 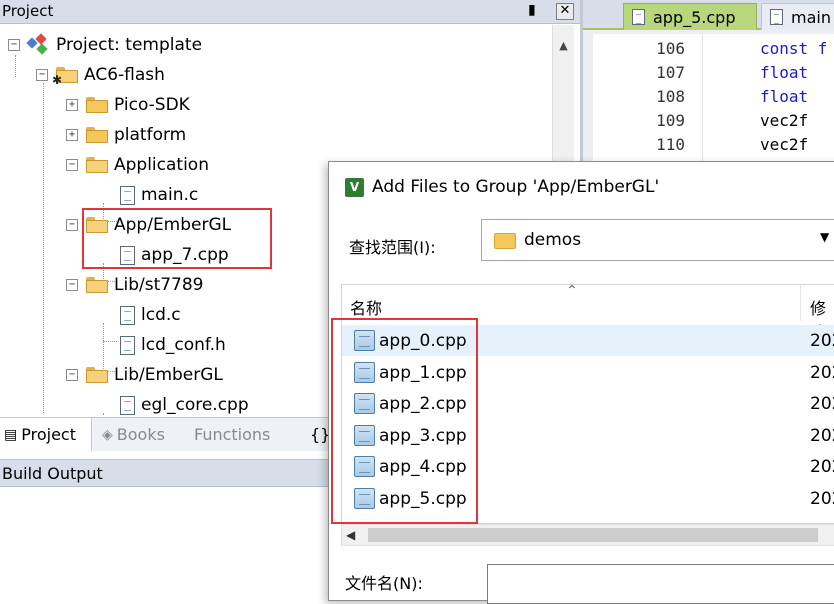 I want to click on tree-item-label: egl_core.cpp, so click(x=195, y=405).